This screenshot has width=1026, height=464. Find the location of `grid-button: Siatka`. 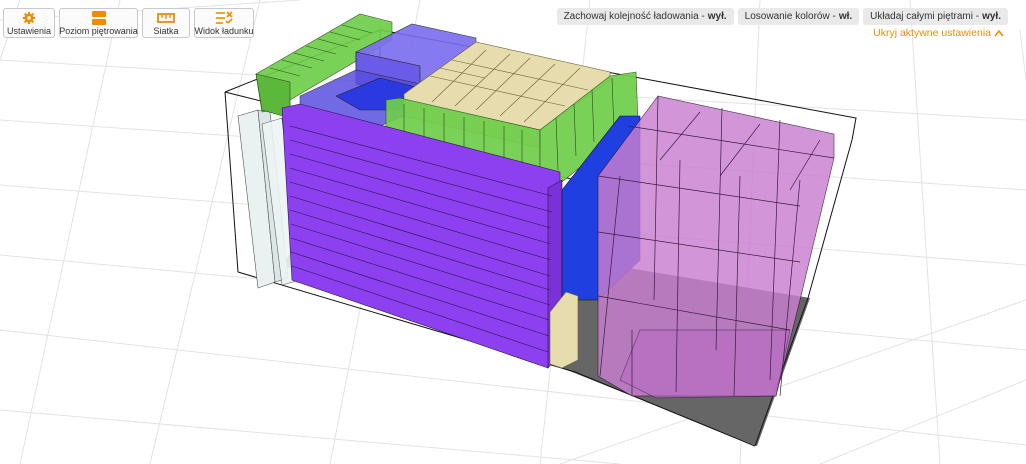

grid-button: Siatka is located at coordinates (166, 23).